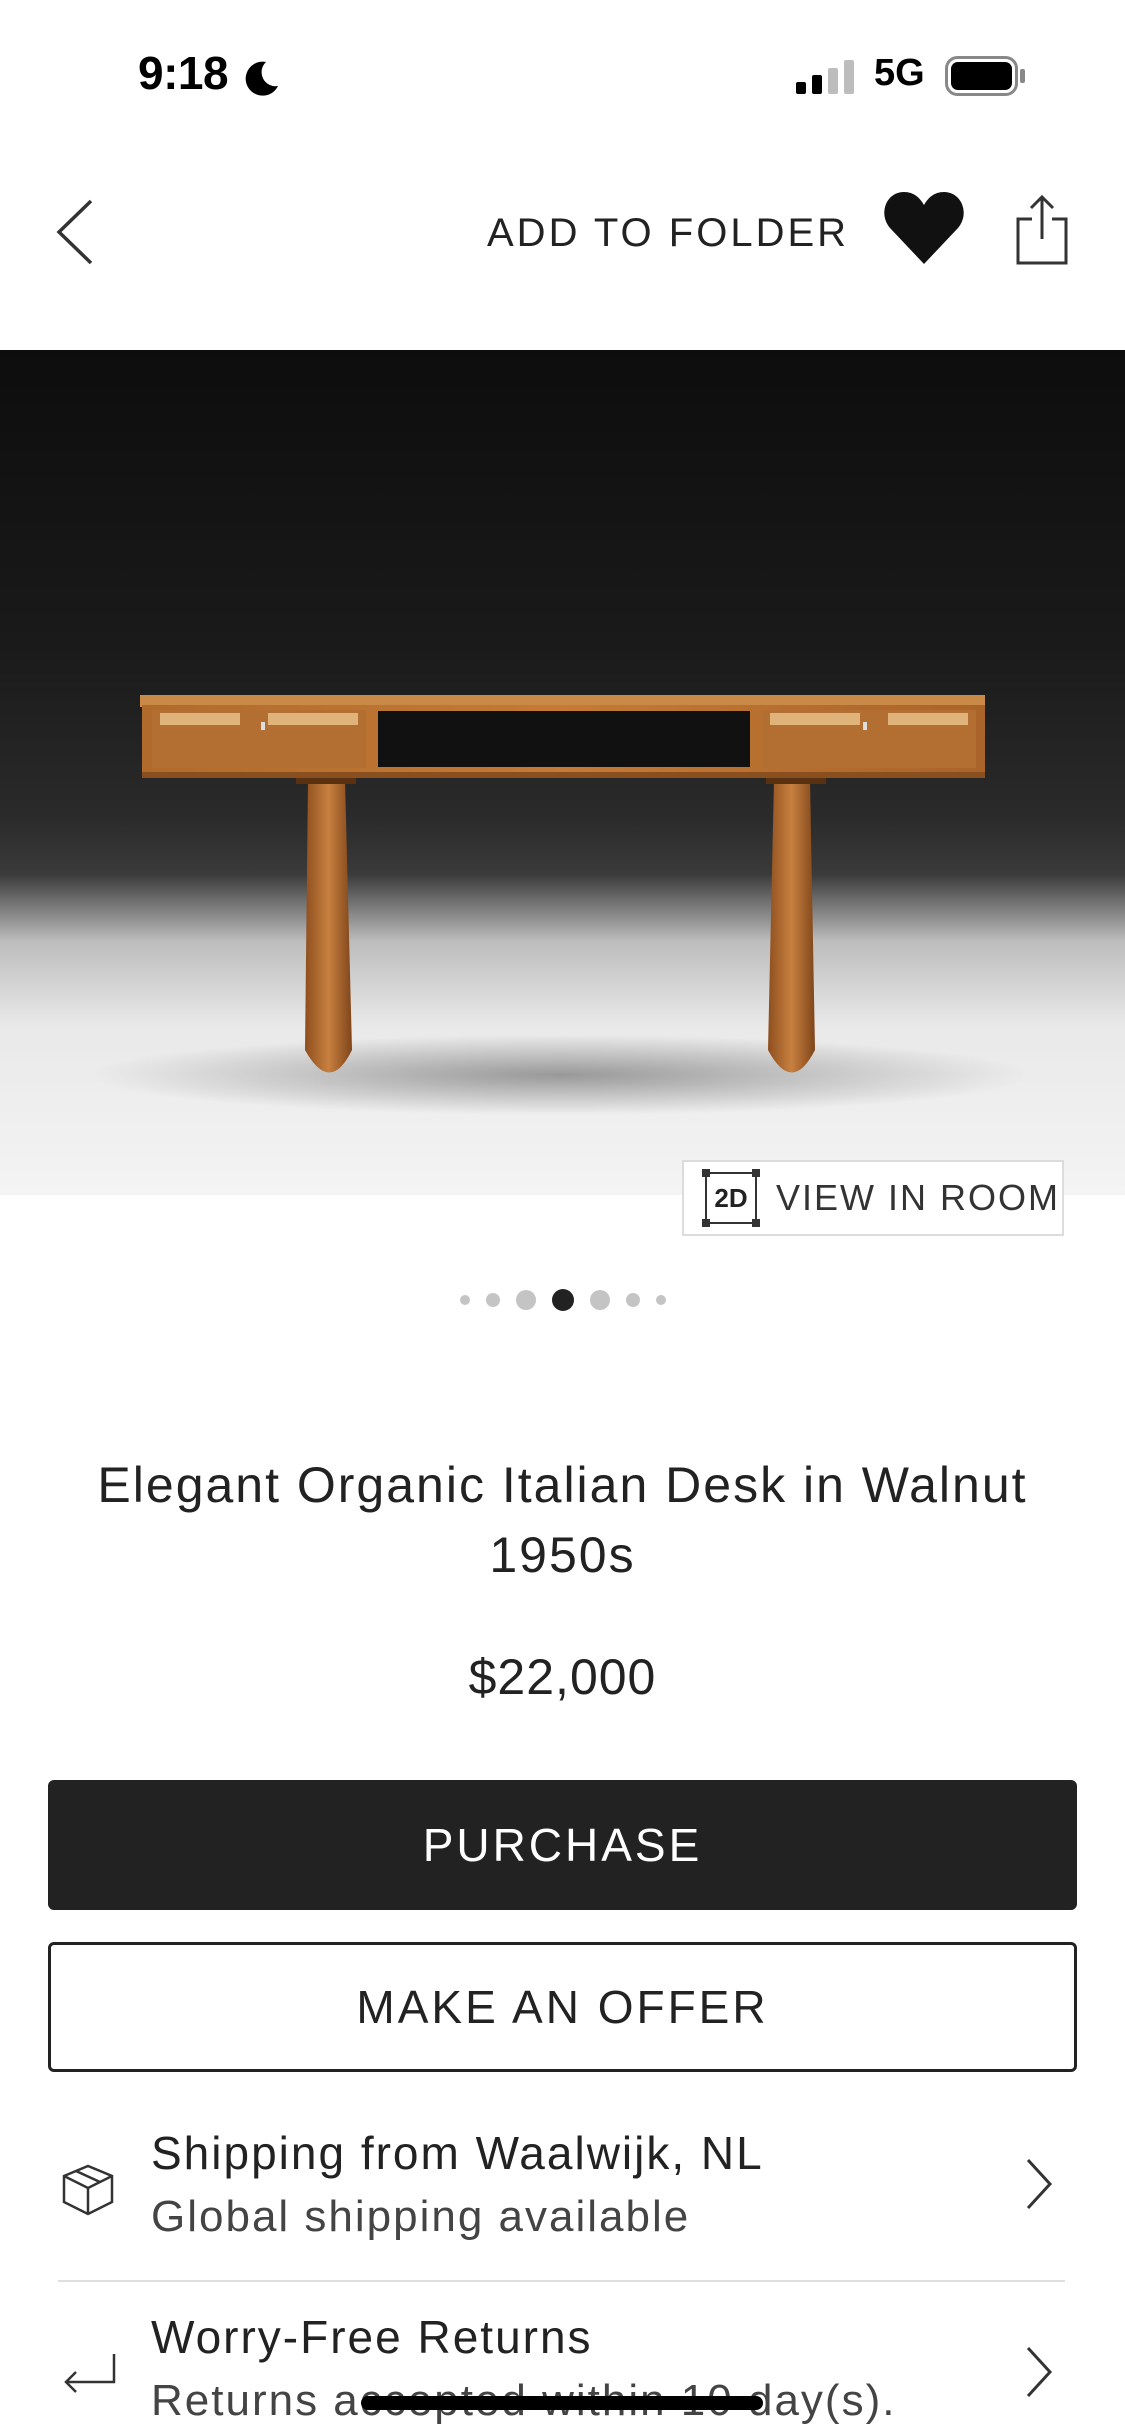 This screenshot has width=1125, height=2436. Describe the element at coordinates (560, 905) in the screenshot. I see `desk-photo` at that location.